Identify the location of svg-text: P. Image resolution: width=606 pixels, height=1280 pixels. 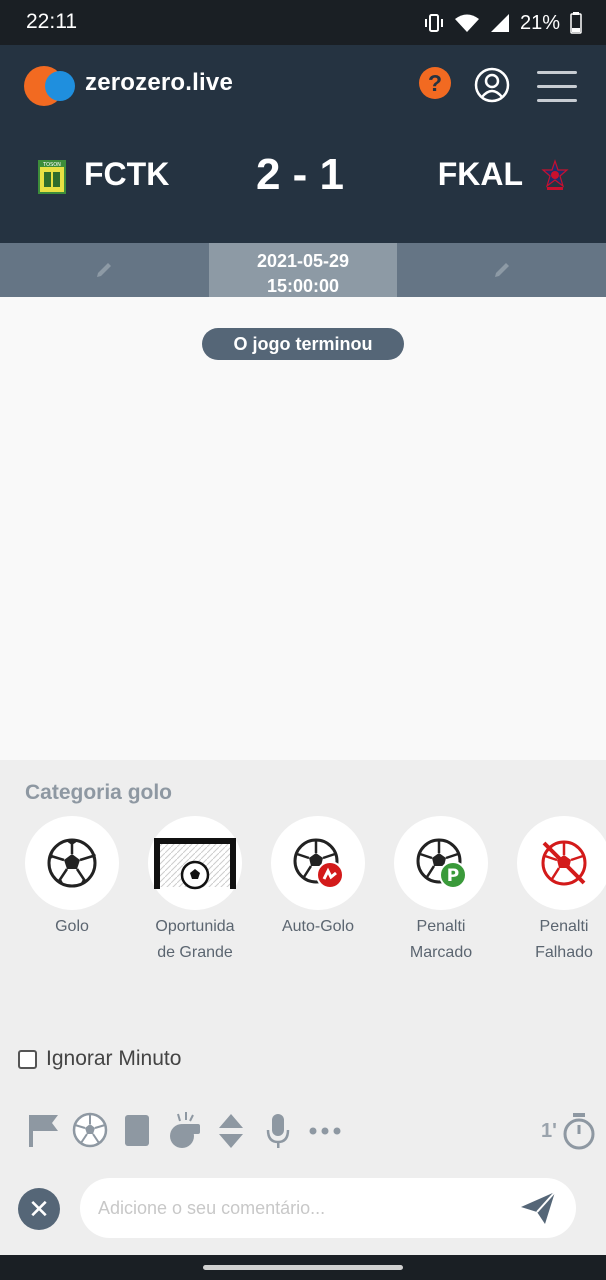
(453, 876).